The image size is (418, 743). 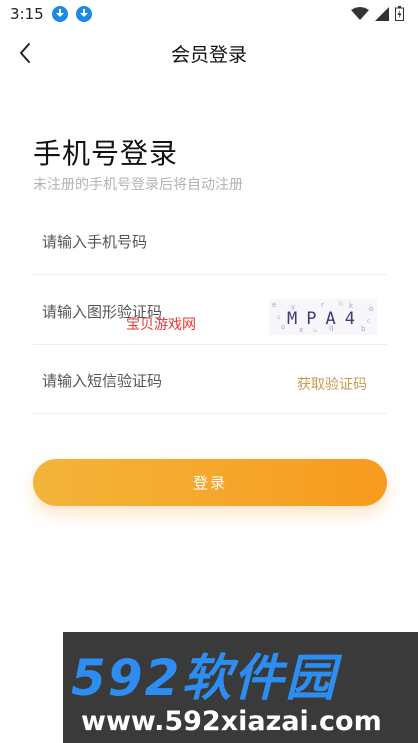 I want to click on status-bar: 3:15, so click(x=209, y=14).